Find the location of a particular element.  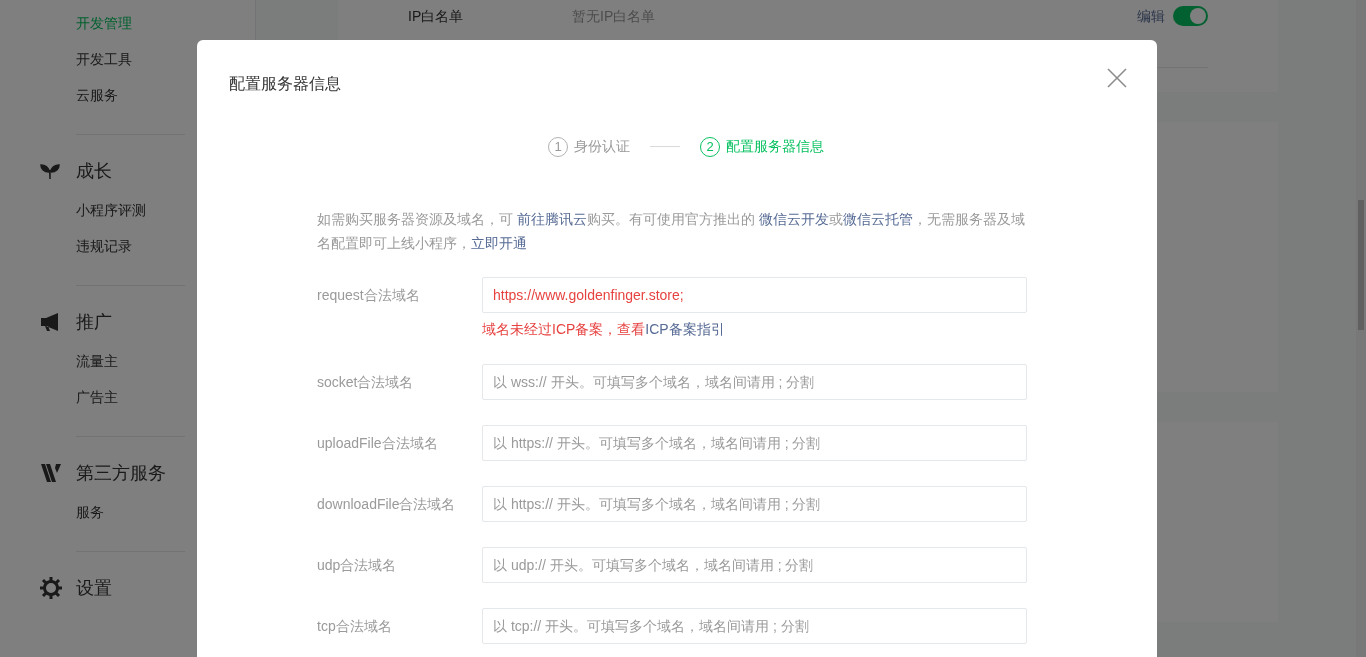

close-icon is located at coordinates (1117, 78).